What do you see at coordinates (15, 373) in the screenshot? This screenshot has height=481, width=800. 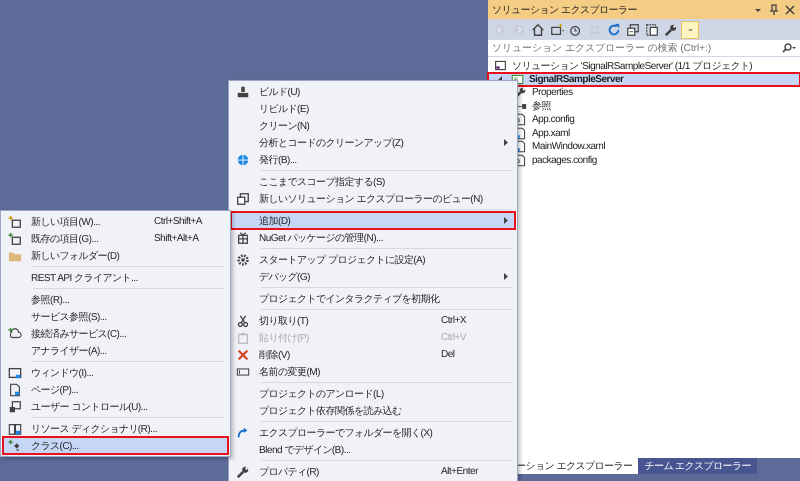 I see `window-icon` at bounding box center [15, 373].